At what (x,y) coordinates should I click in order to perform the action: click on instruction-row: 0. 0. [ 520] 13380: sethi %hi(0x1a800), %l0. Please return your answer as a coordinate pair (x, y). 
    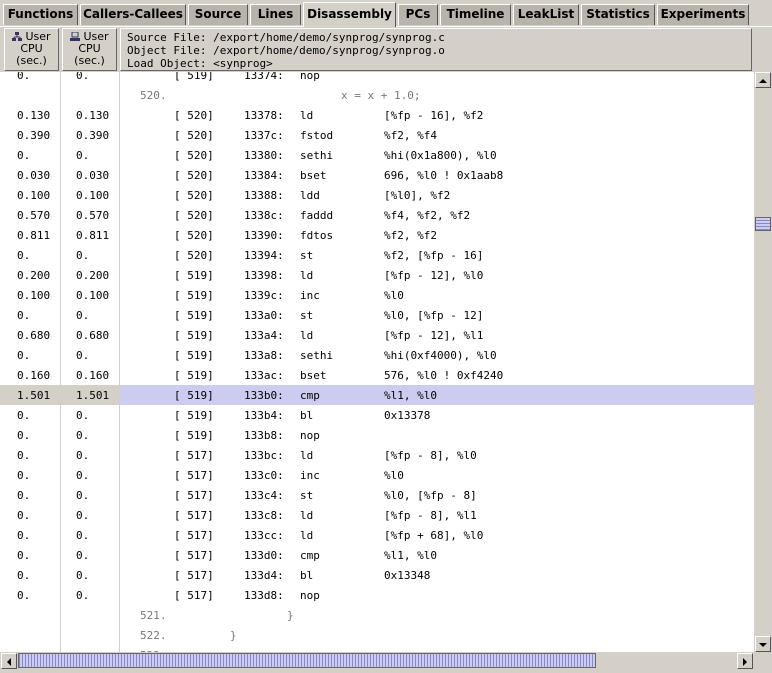
    Looking at the image, I should click on (377, 155).